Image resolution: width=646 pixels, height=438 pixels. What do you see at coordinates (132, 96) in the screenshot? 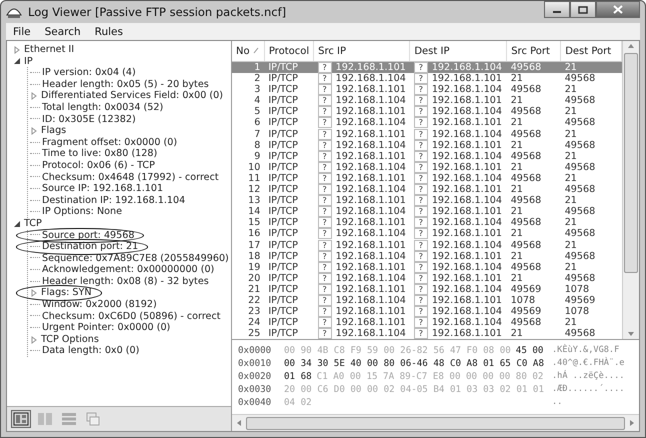
I see `tree-item: Differentiated Services Field: 0x00 (0)` at bounding box center [132, 96].